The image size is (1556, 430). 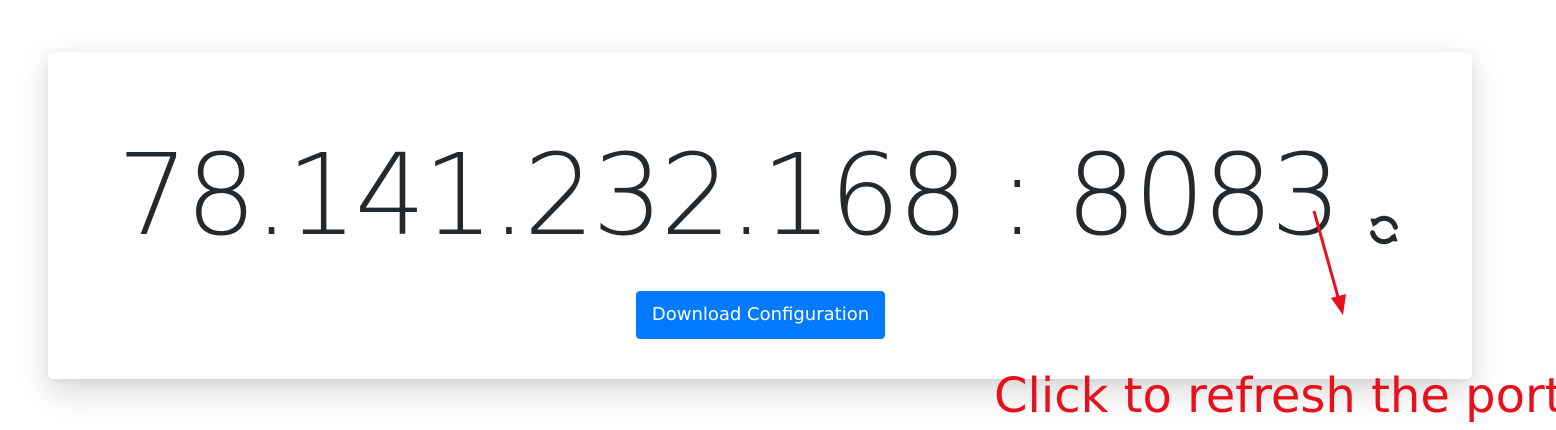 What do you see at coordinates (1275, 396) in the screenshot?
I see `refresh-annotation: Click to refresh the port` at bounding box center [1275, 396].